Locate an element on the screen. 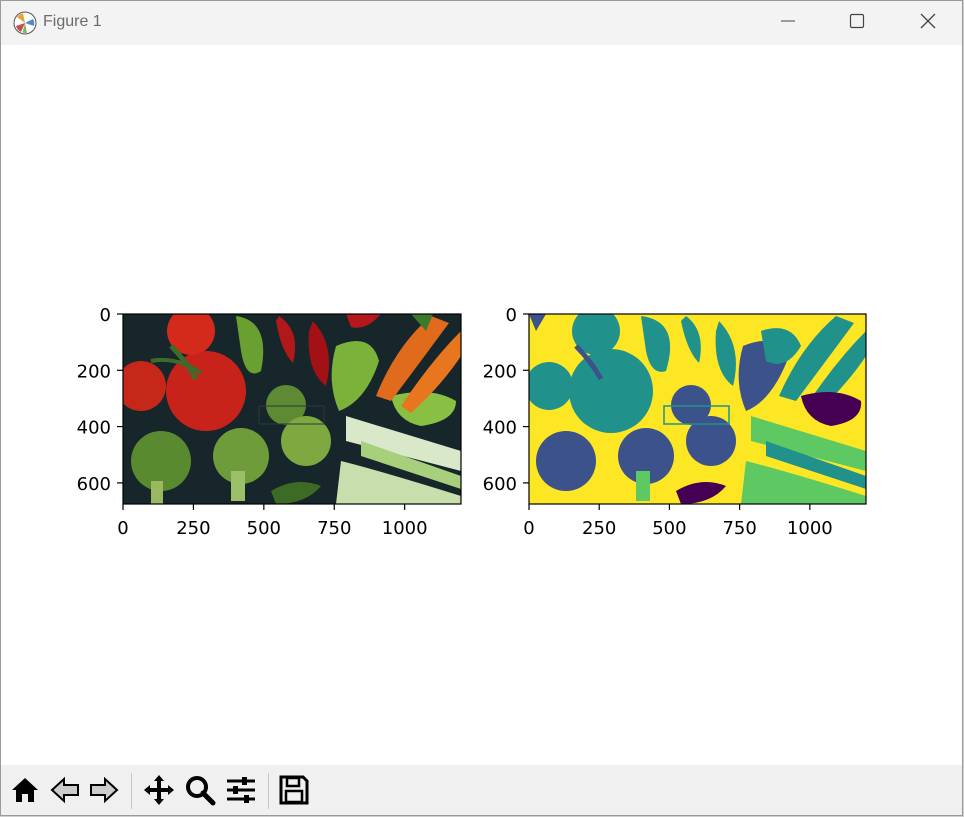  close-button is located at coordinates (927, 23).